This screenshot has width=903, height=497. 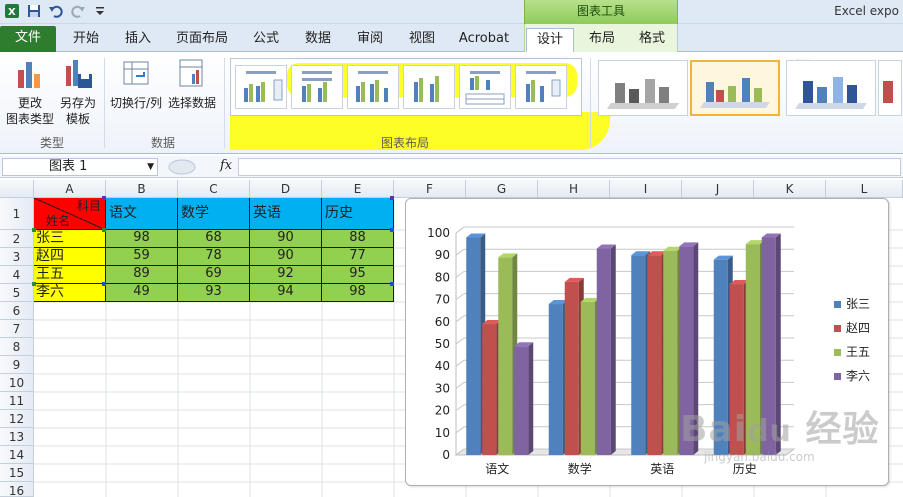 What do you see at coordinates (858, 376) in the screenshot?
I see `legend-label: 李六` at bounding box center [858, 376].